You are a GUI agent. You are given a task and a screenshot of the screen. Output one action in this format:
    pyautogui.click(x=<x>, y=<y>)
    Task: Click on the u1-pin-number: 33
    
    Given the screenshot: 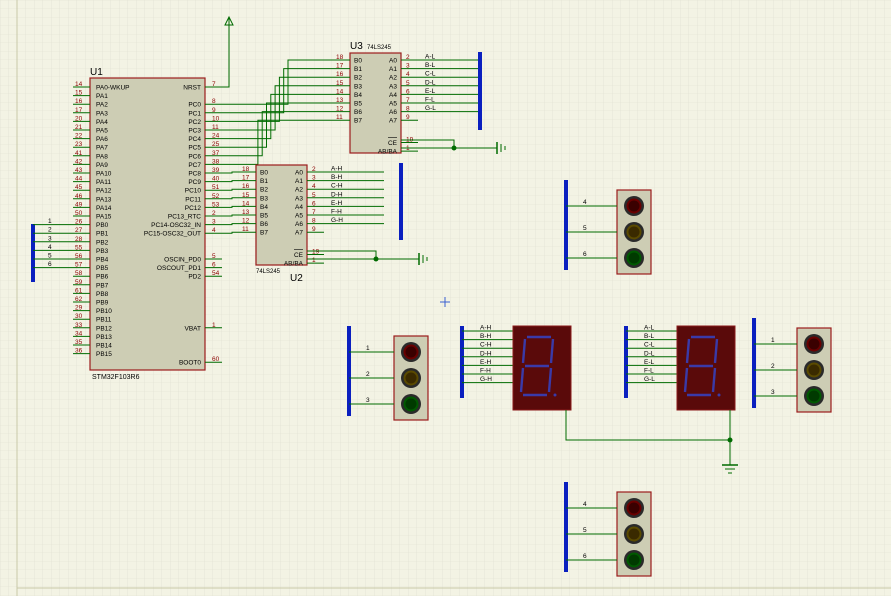 What is the action you would take?
    pyautogui.click(x=79, y=325)
    